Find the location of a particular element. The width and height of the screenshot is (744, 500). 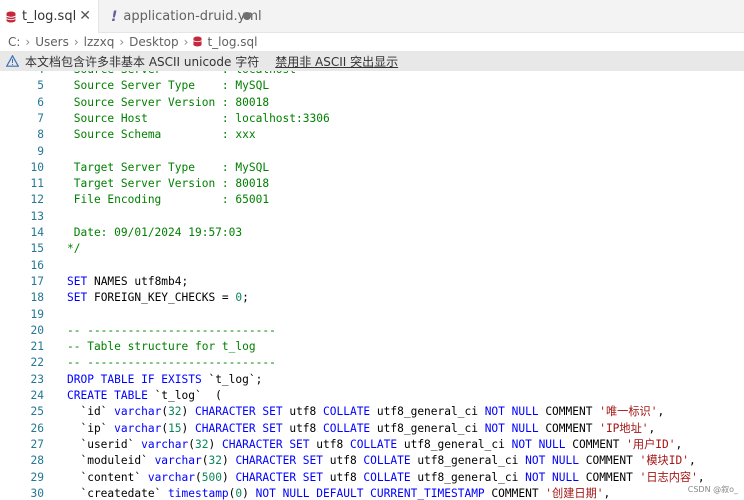

line-number: 25 is located at coordinates (37, 412).